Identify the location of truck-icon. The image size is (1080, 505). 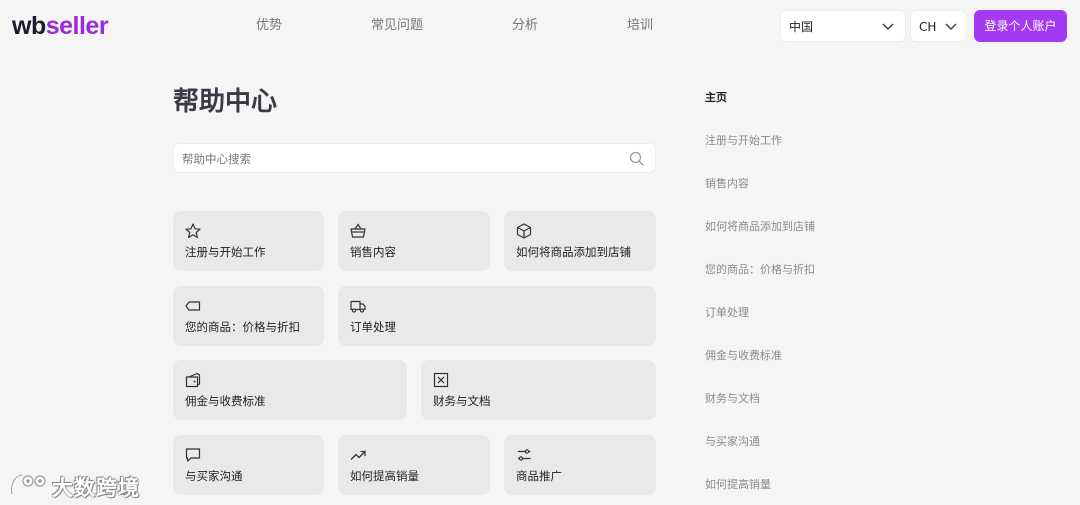
(358, 306).